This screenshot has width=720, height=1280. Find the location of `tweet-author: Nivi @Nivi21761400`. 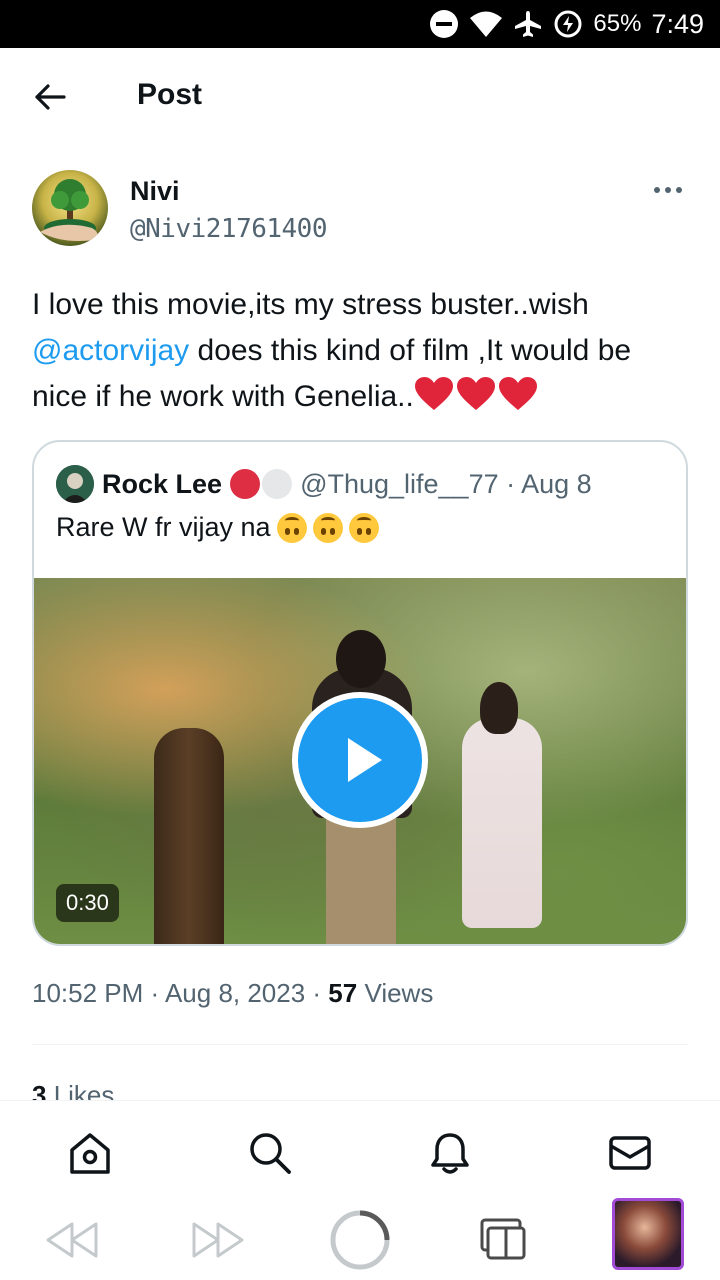

tweet-author: Nivi @Nivi21761400 is located at coordinates (360, 210).